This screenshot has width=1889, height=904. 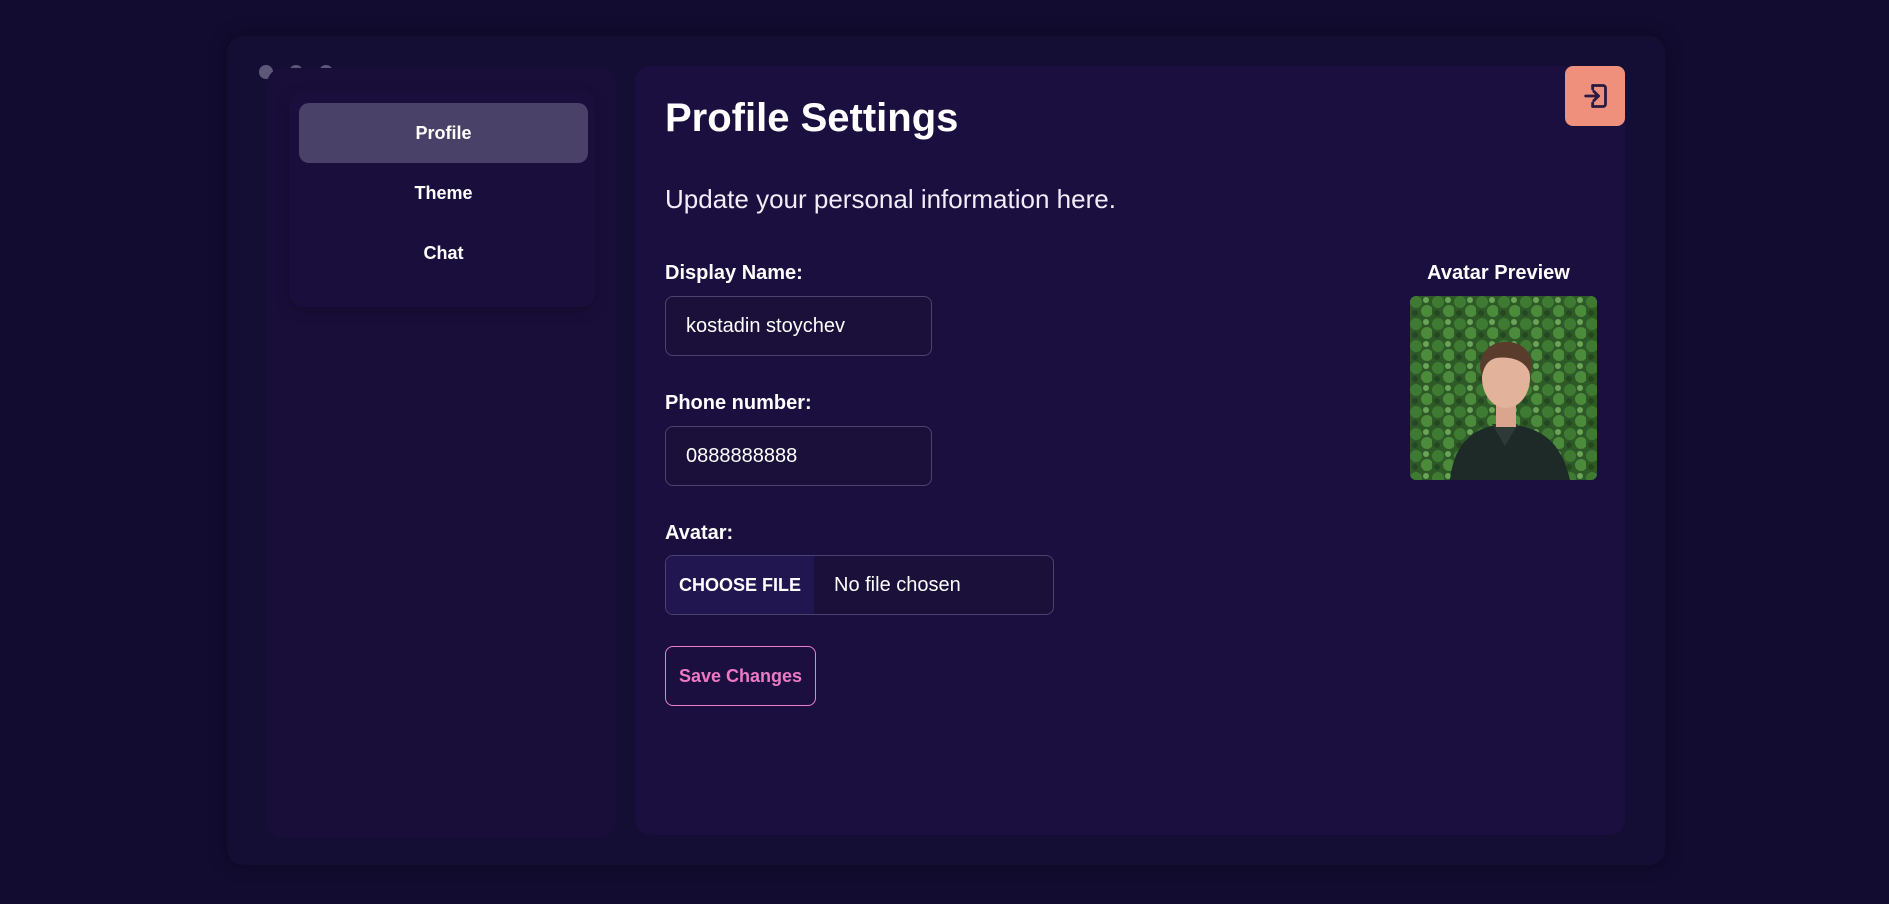 I want to click on choose-file-button: CHOOSE FILE, so click(x=740, y=585).